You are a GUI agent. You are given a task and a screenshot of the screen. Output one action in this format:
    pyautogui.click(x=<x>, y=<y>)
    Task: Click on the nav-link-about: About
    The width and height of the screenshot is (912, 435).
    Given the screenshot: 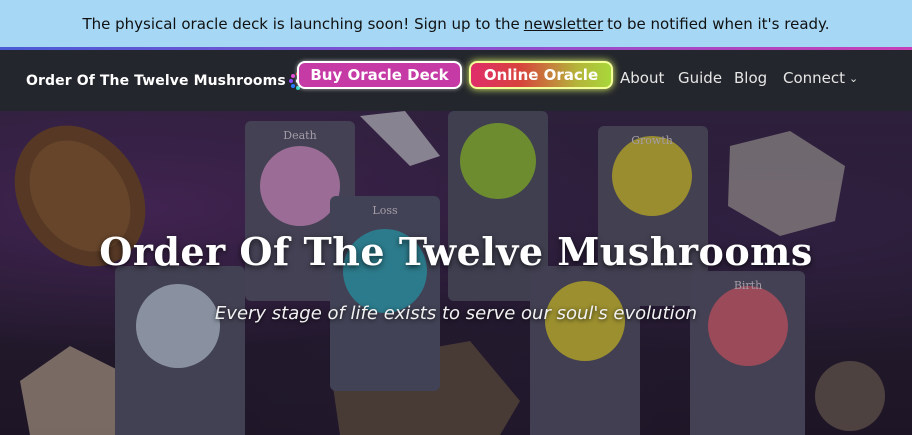 What is the action you would take?
    pyautogui.click(x=642, y=78)
    